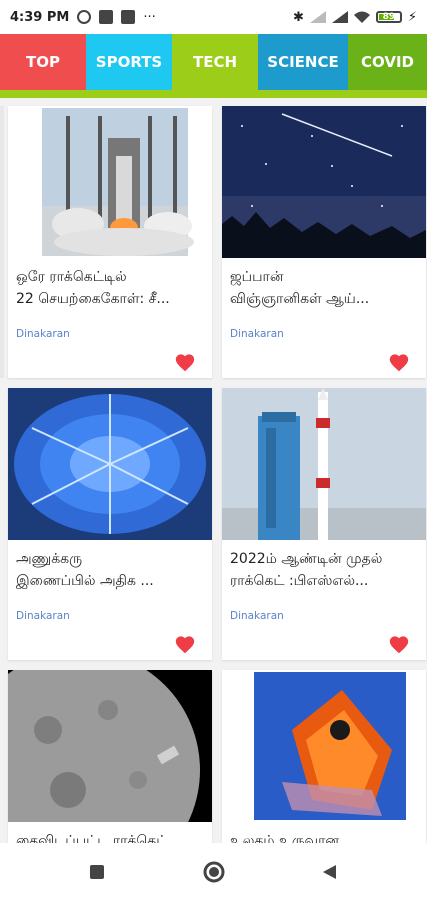 The height and width of the screenshot is (900, 427). I want to click on article-image-night-sky, so click(324, 182).